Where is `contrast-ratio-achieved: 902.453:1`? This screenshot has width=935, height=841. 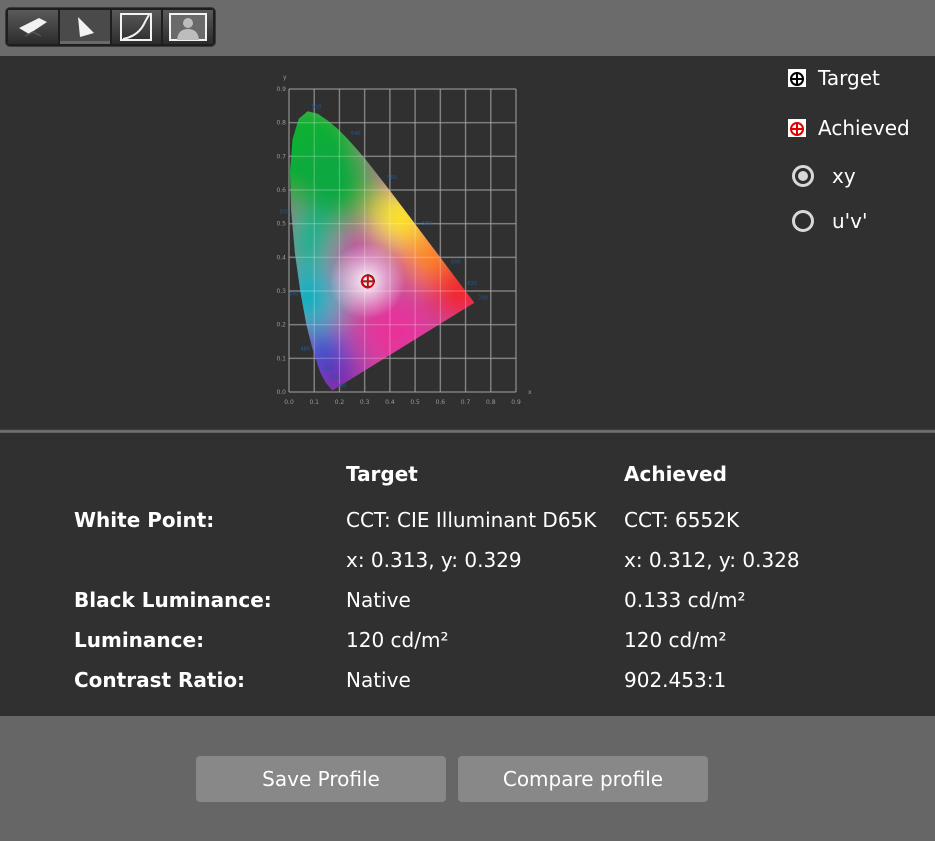 contrast-ratio-achieved: 902.453:1 is located at coordinates (675, 680).